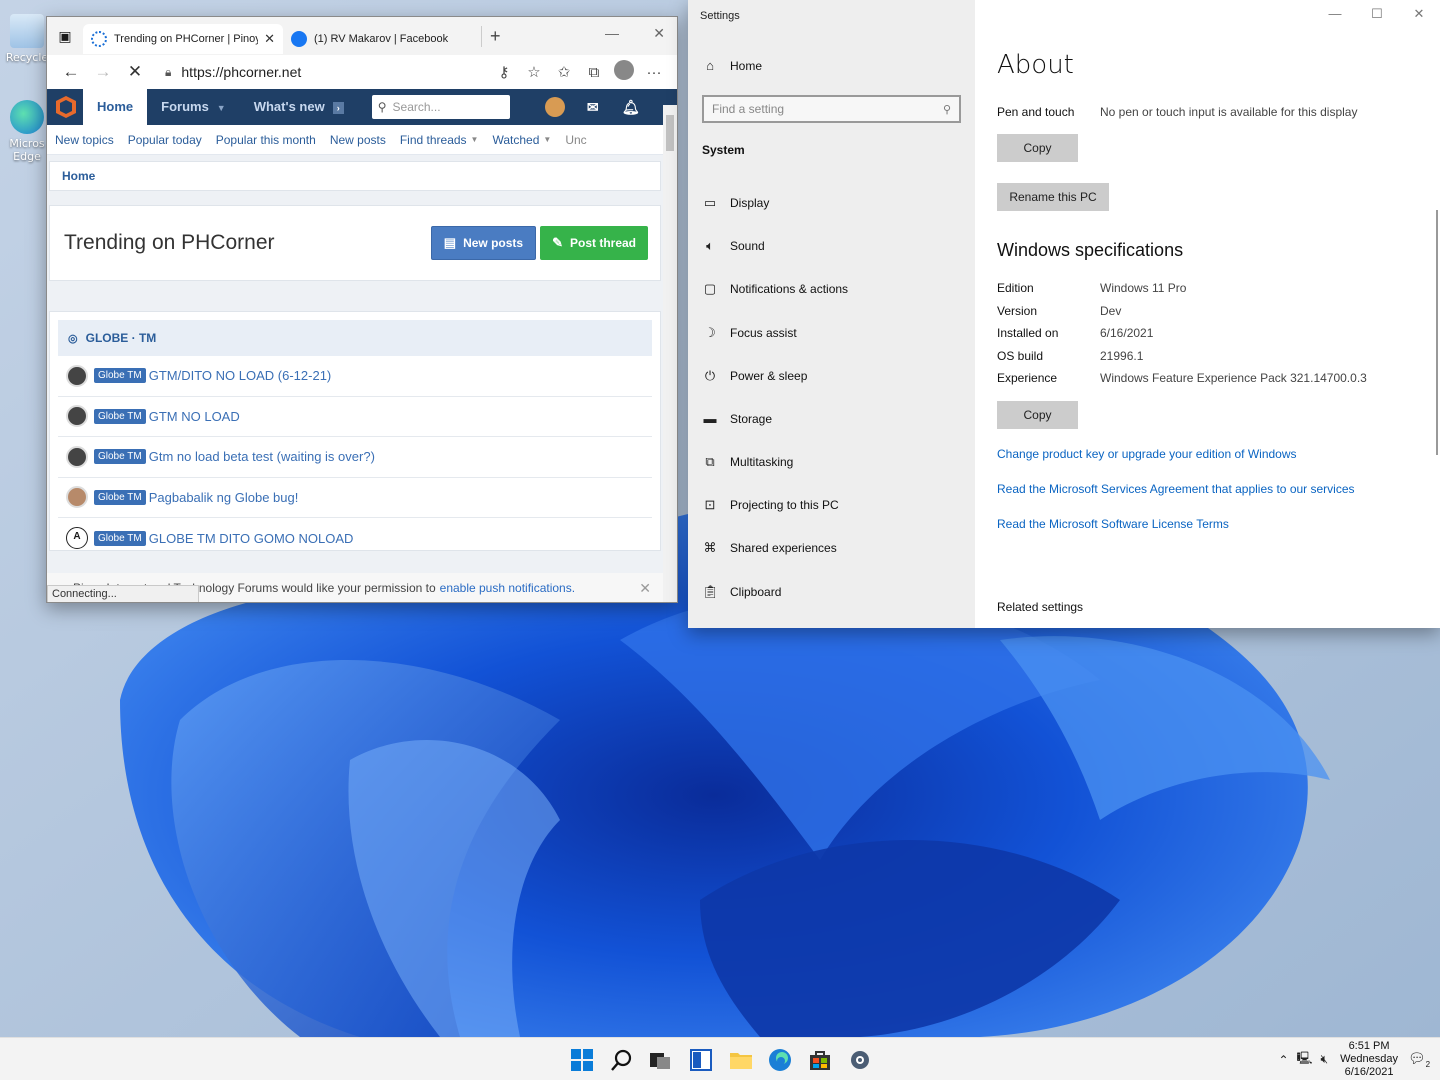 Image resolution: width=1440 pixels, height=1080 pixels. What do you see at coordinates (240, 375) in the screenshot?
I see `thread-title: GTM/DITO NO LOAD (6-12-21)` at bounding box center [240, 375].